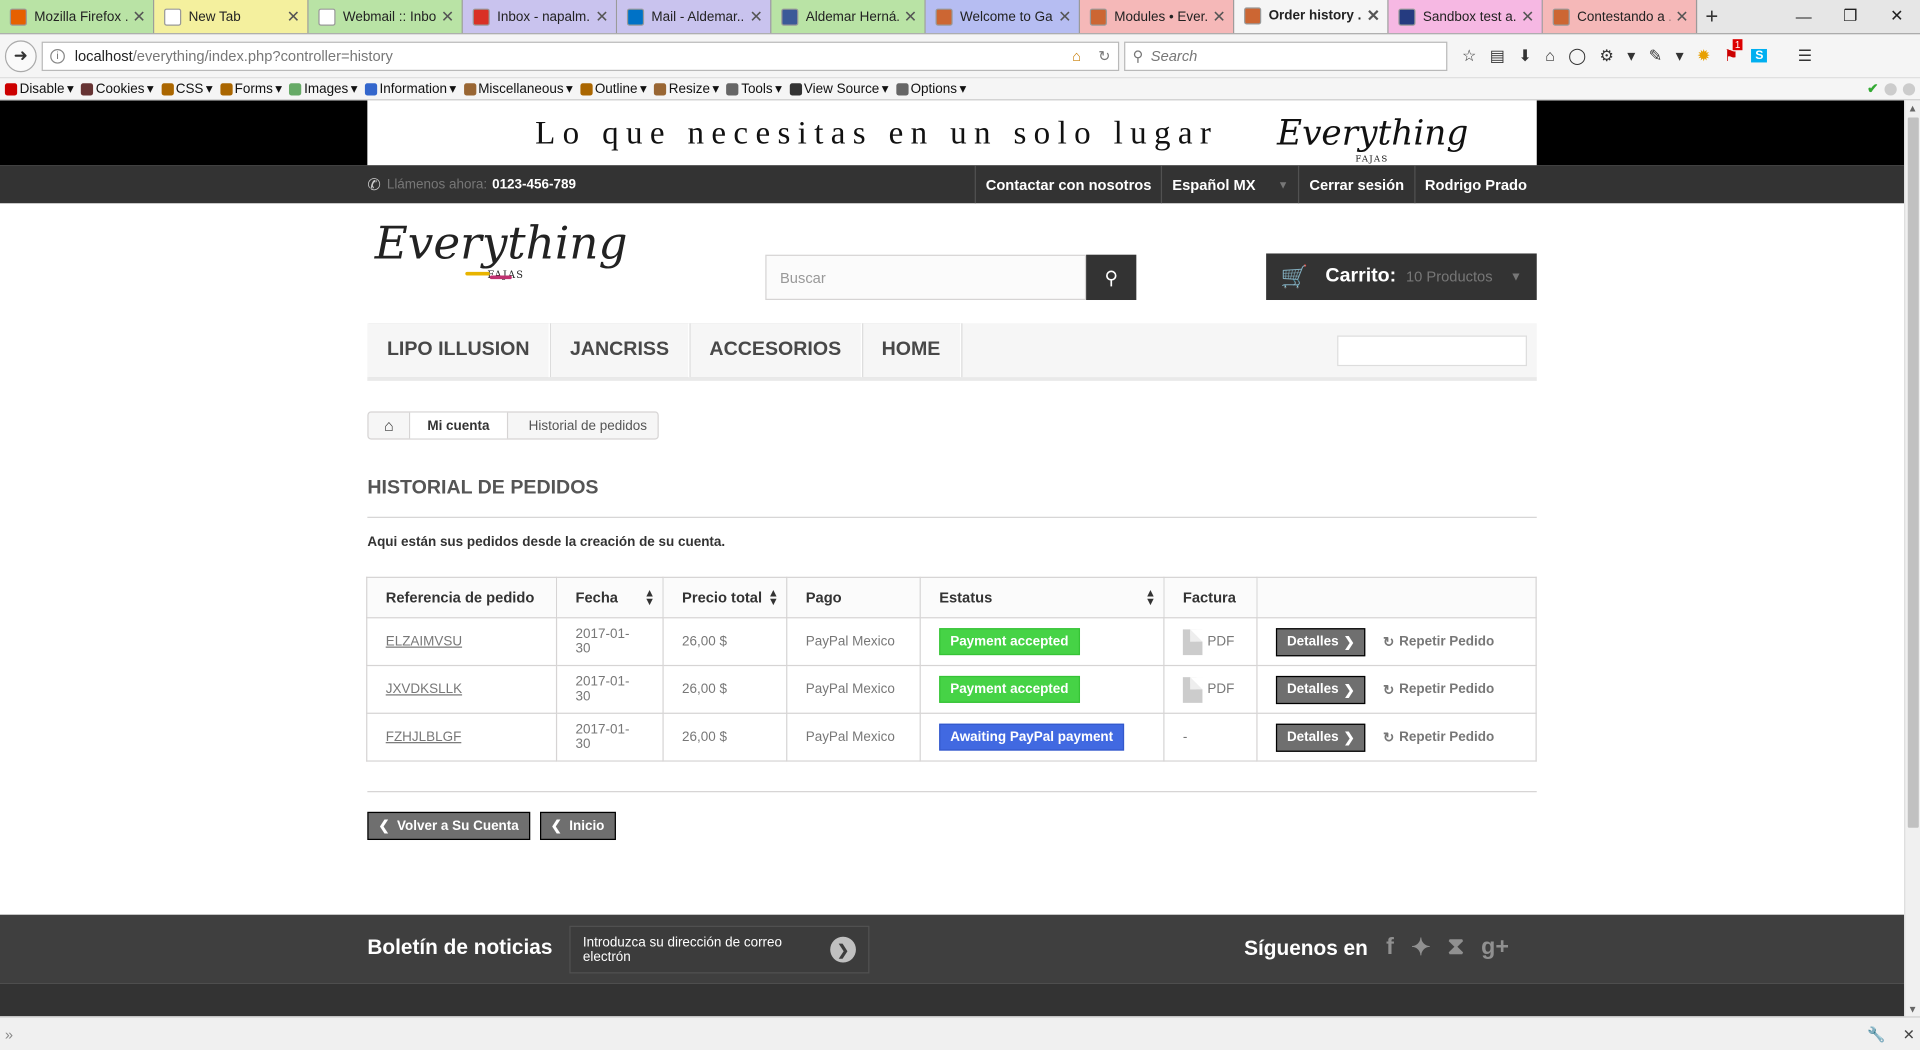 This screenshot has width=1920, height=1050. I want to click on devbar-menu-item: Images ▾, so click(323, 89).